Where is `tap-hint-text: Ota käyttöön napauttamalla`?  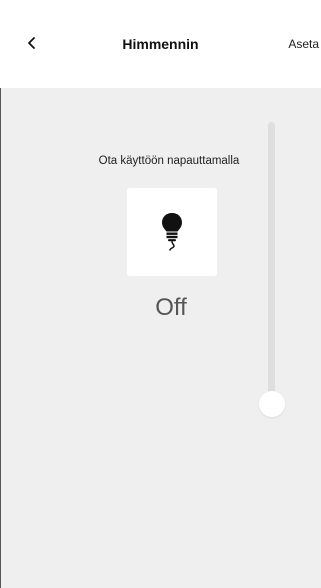 tap-hint-text: Ota käyttöön napauttamalla is located at coordinates (169, 161).